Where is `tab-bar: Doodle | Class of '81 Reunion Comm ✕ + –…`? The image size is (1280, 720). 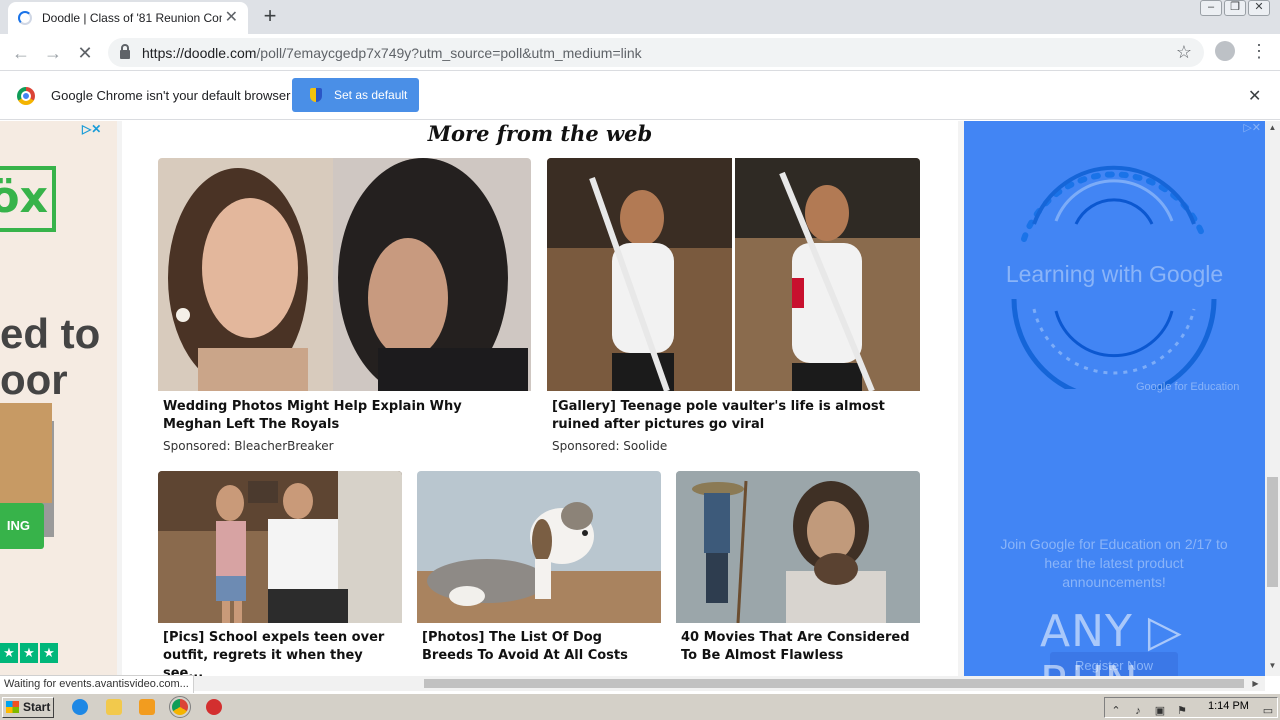 tab-bar: Doodle | Class of '81 Reunion Comm ✕ + –… is located at coordinates (640, 17).